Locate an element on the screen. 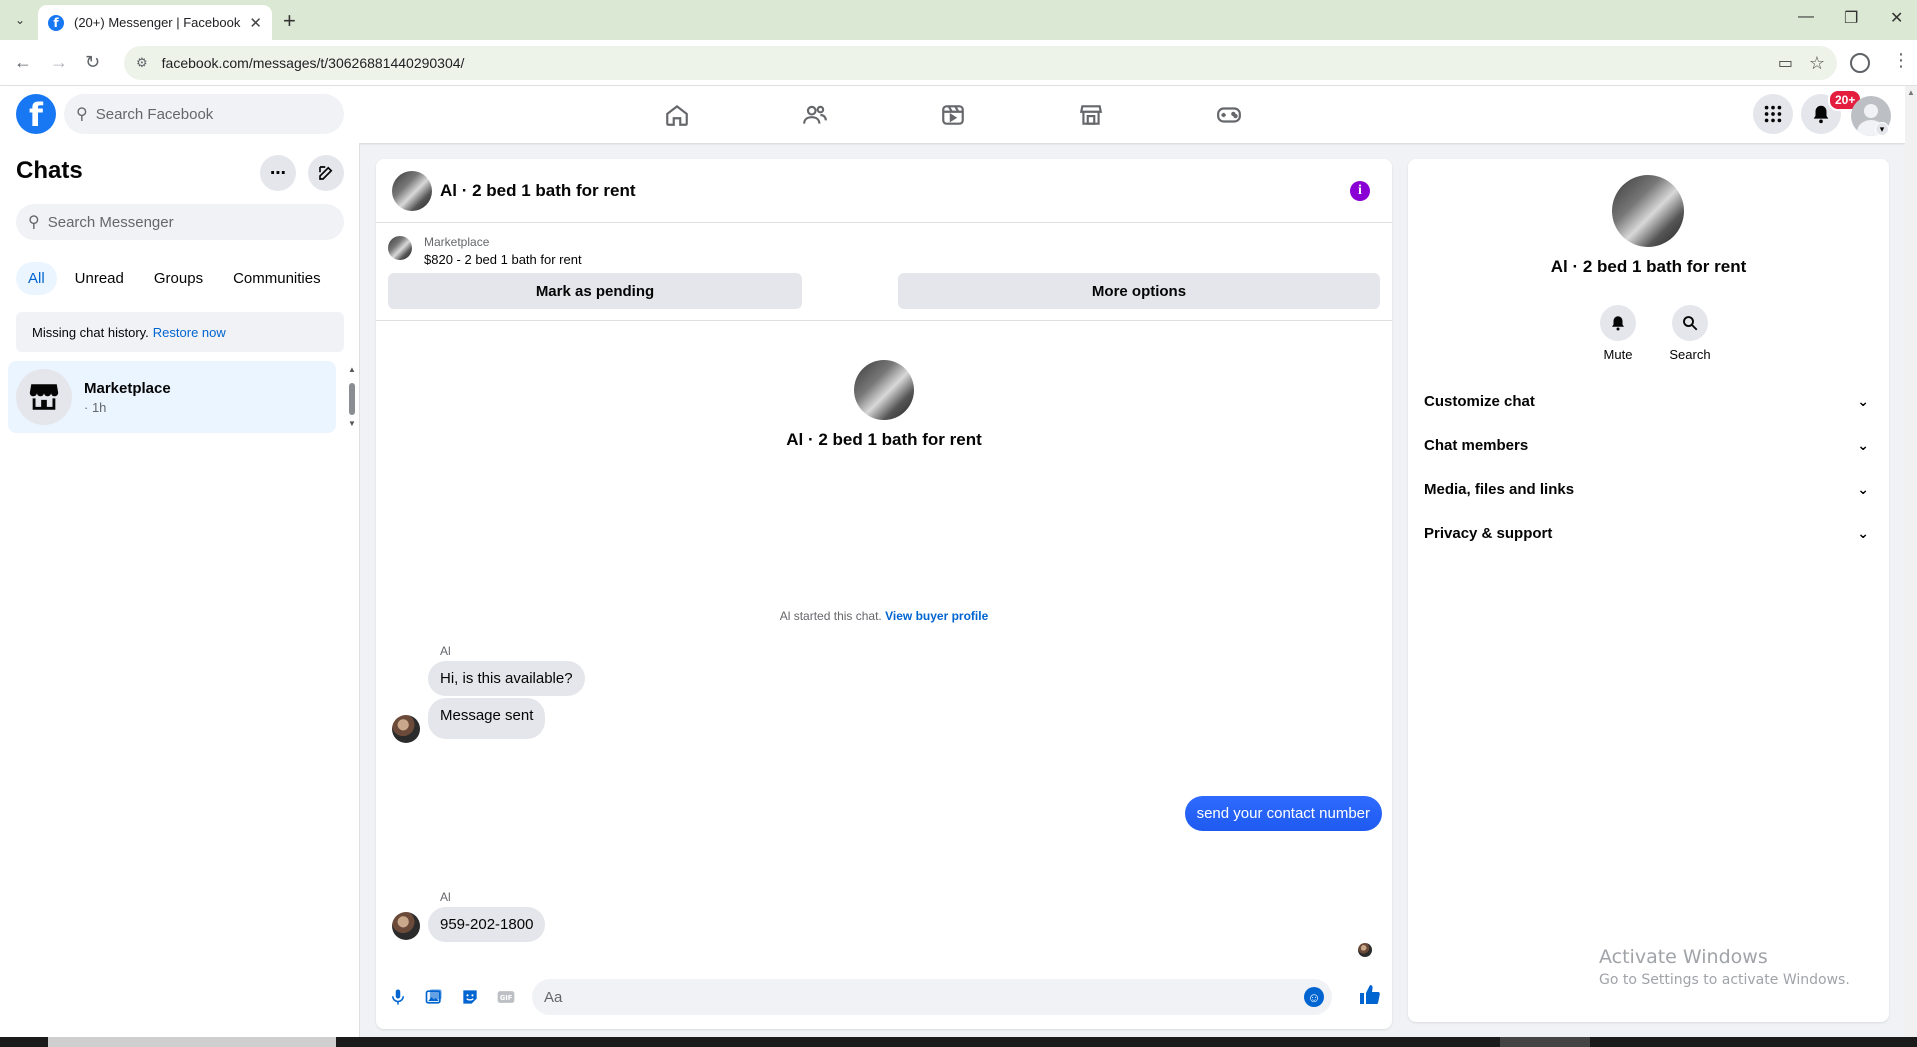 Image resolution: width=1917 pixels, height=1047 pixels. gif-icon: GIF is located at coordinates (506, 997).